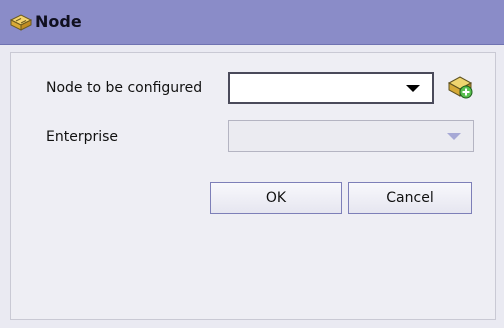 This screenshot has width=504, height=328. I want to click on title-bar: Node, so click(252, 22).